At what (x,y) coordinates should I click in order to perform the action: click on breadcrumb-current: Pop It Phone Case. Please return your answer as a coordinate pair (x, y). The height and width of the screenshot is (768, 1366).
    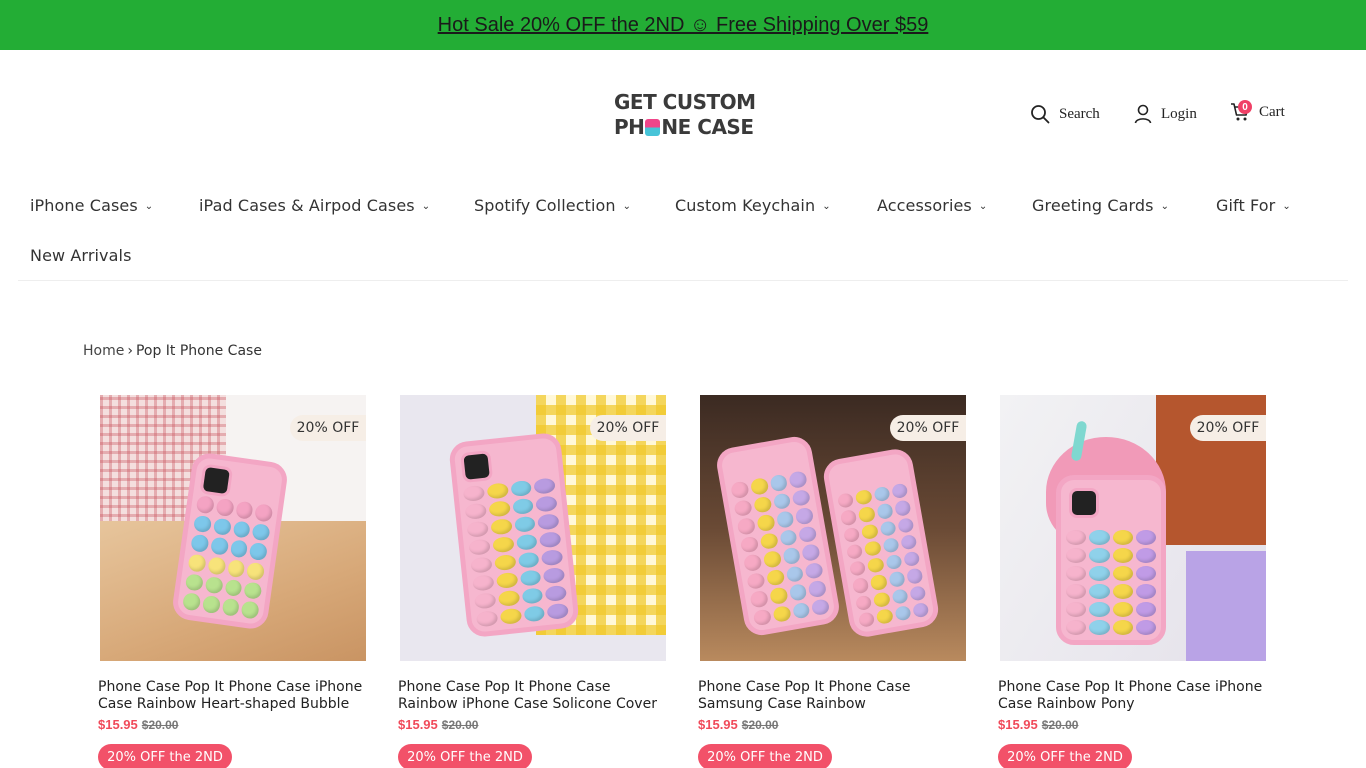
    Looking at the image, I should click on (198, 351).